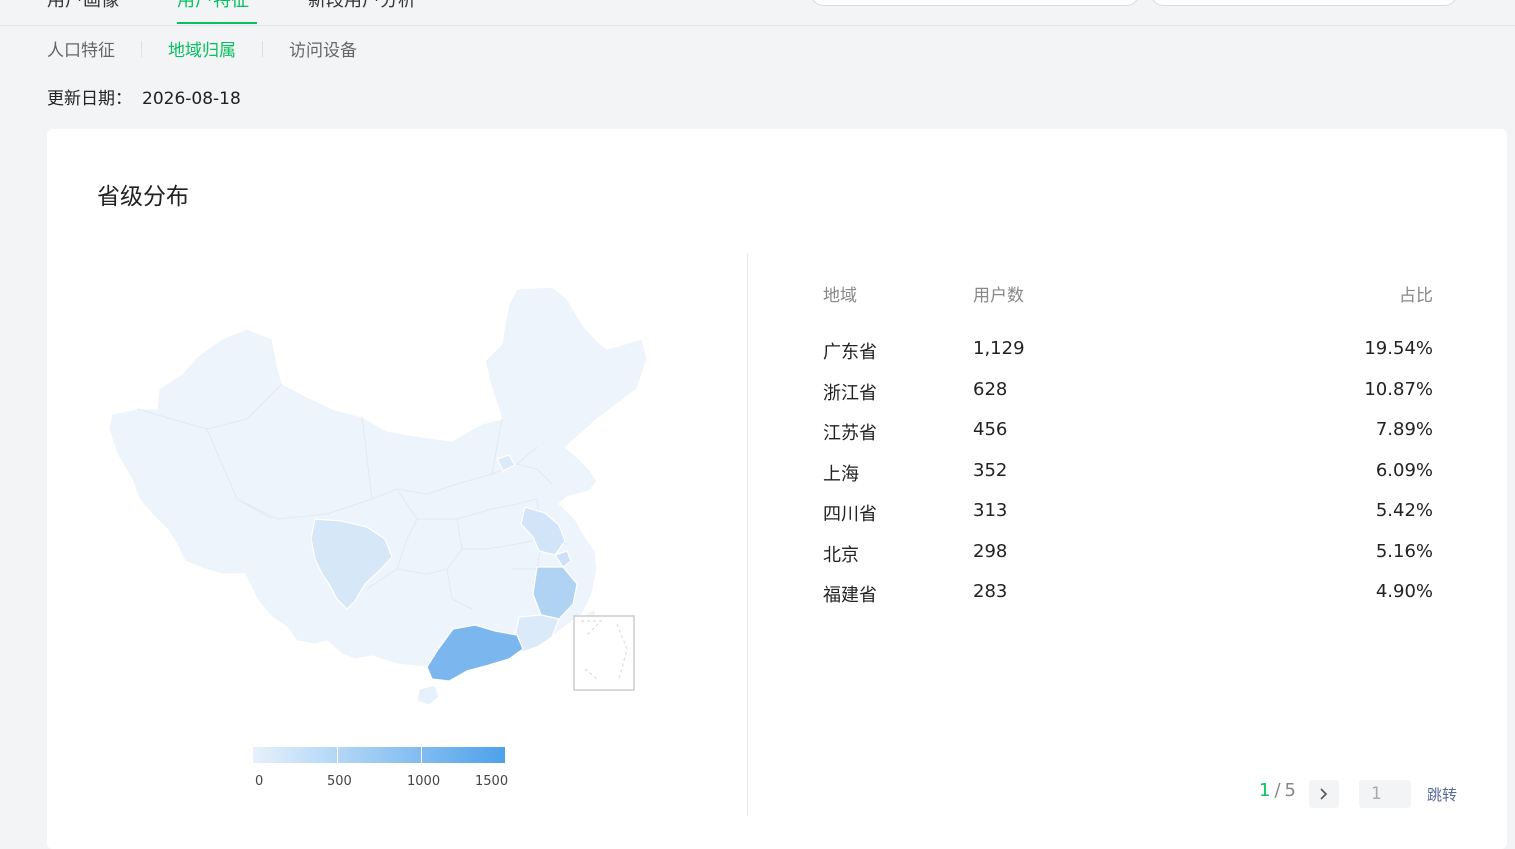  I want to click on cell-share: 4.90%, so click(1404, 591).